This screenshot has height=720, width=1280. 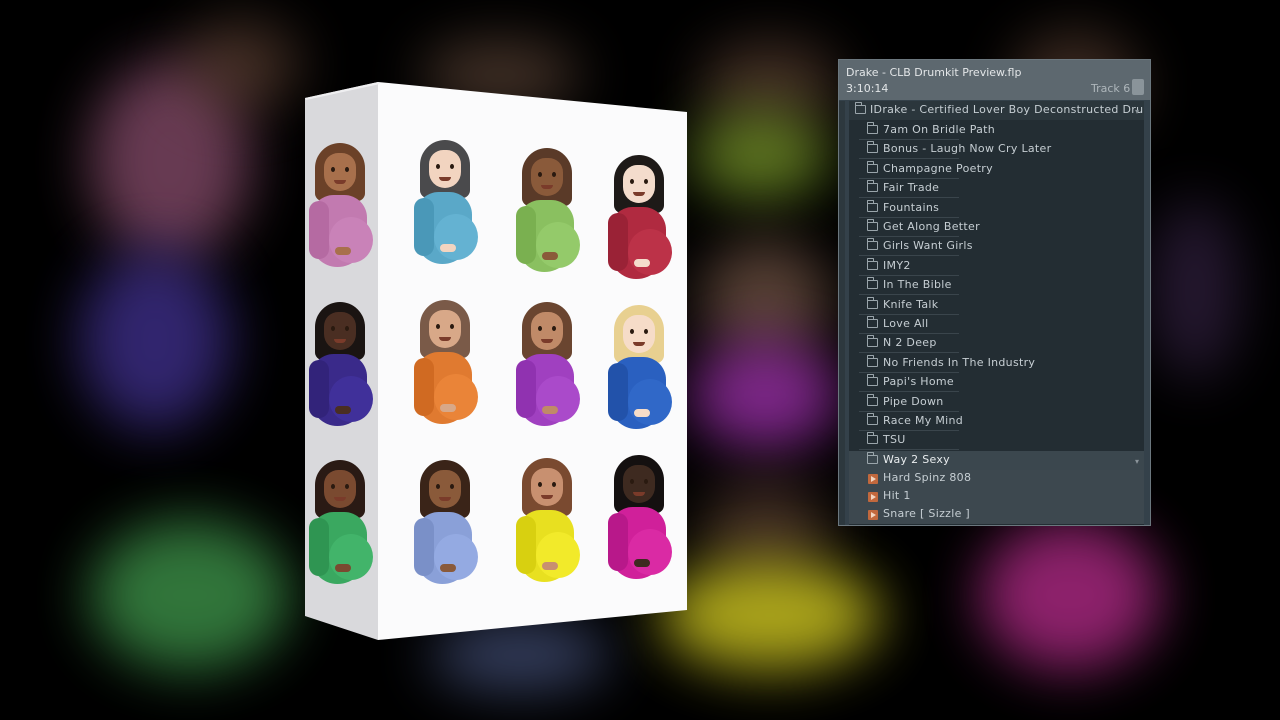 I want to click on folder-item: Bonus - Laugh Now Cry Later, so click(x=996, y=149).